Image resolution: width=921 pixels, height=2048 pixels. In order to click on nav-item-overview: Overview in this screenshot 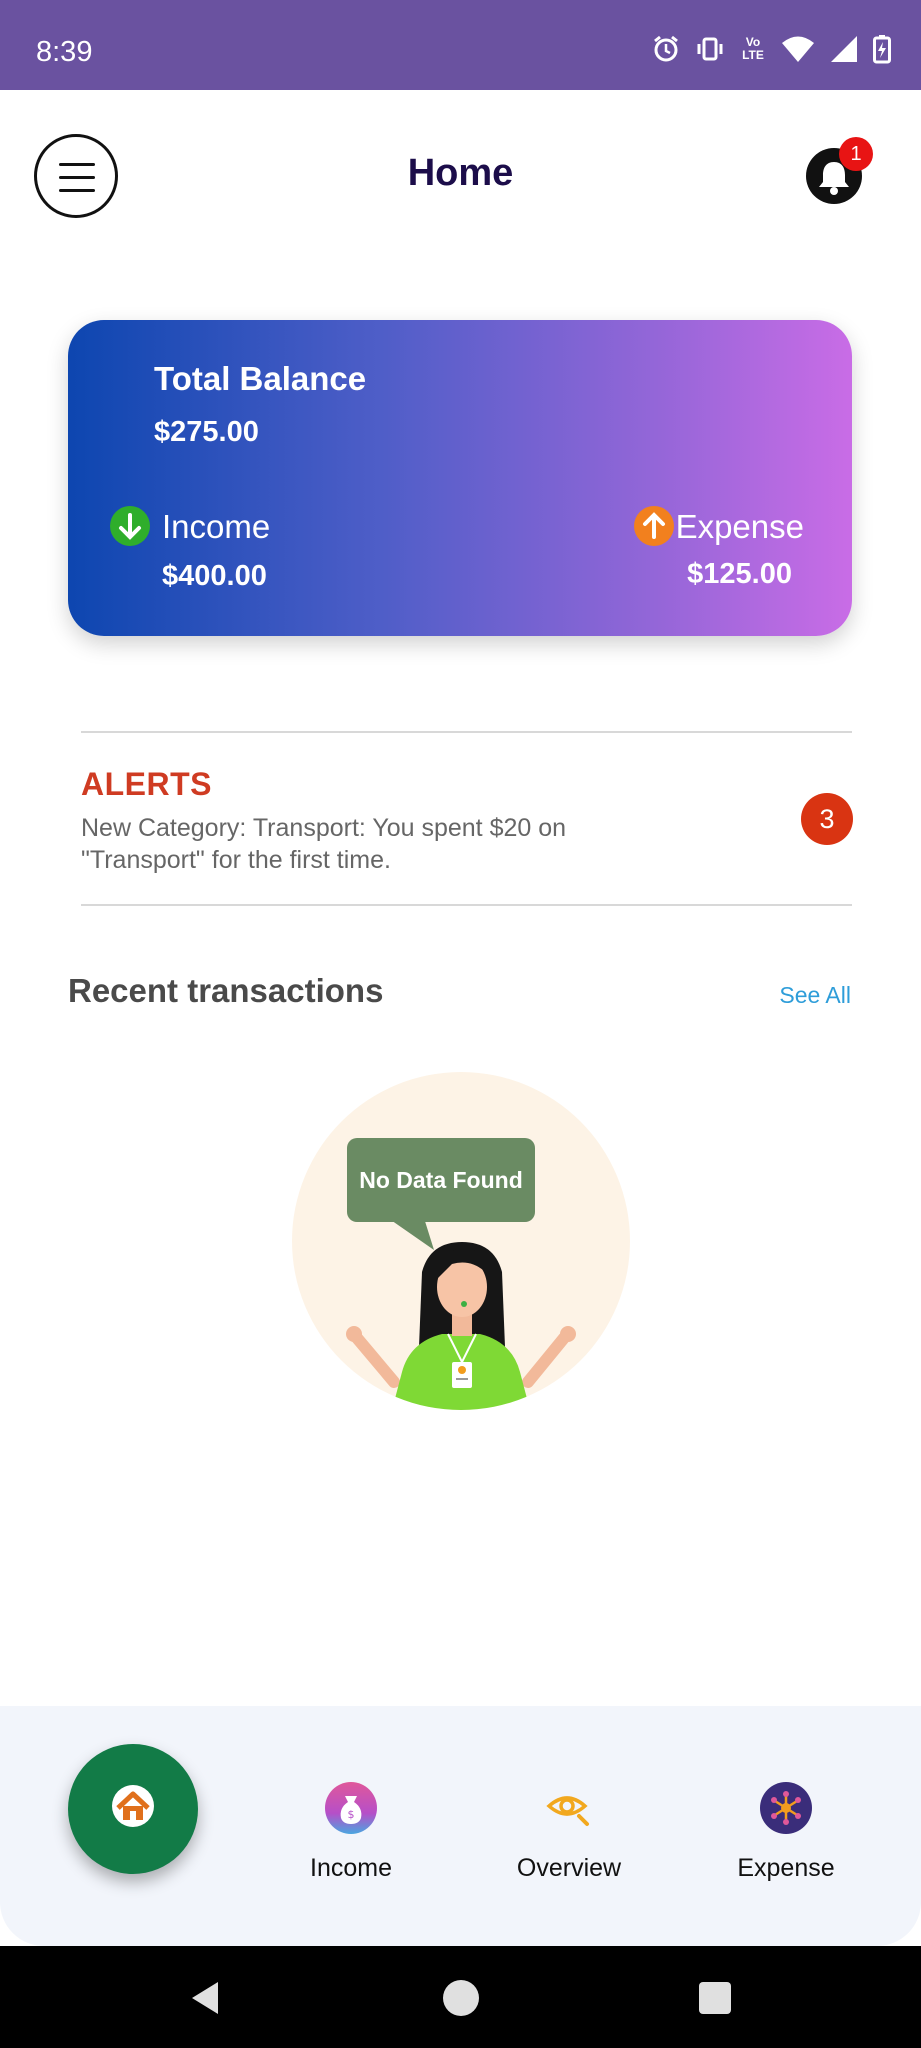, I will do `click(569, 1832)`.